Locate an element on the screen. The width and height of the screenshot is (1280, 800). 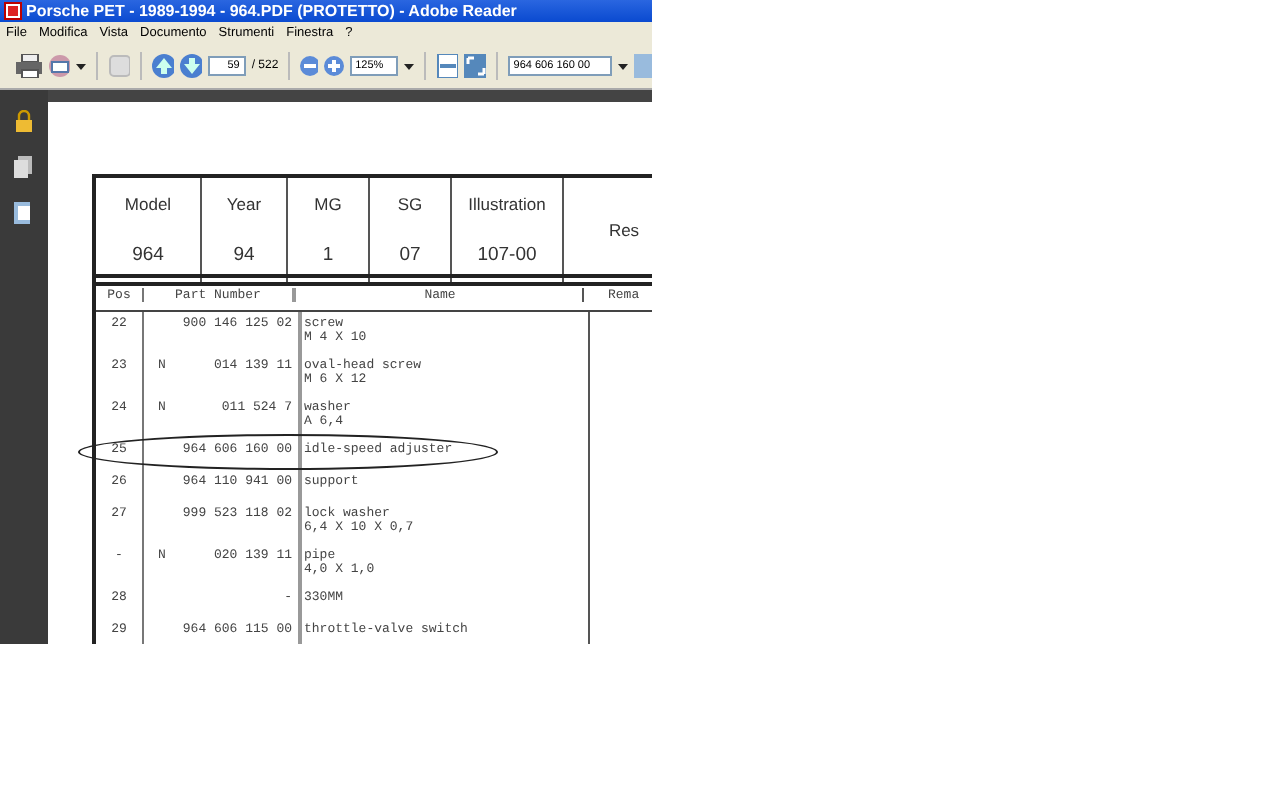
fit-page-icon is located at coordinates (446, 66).